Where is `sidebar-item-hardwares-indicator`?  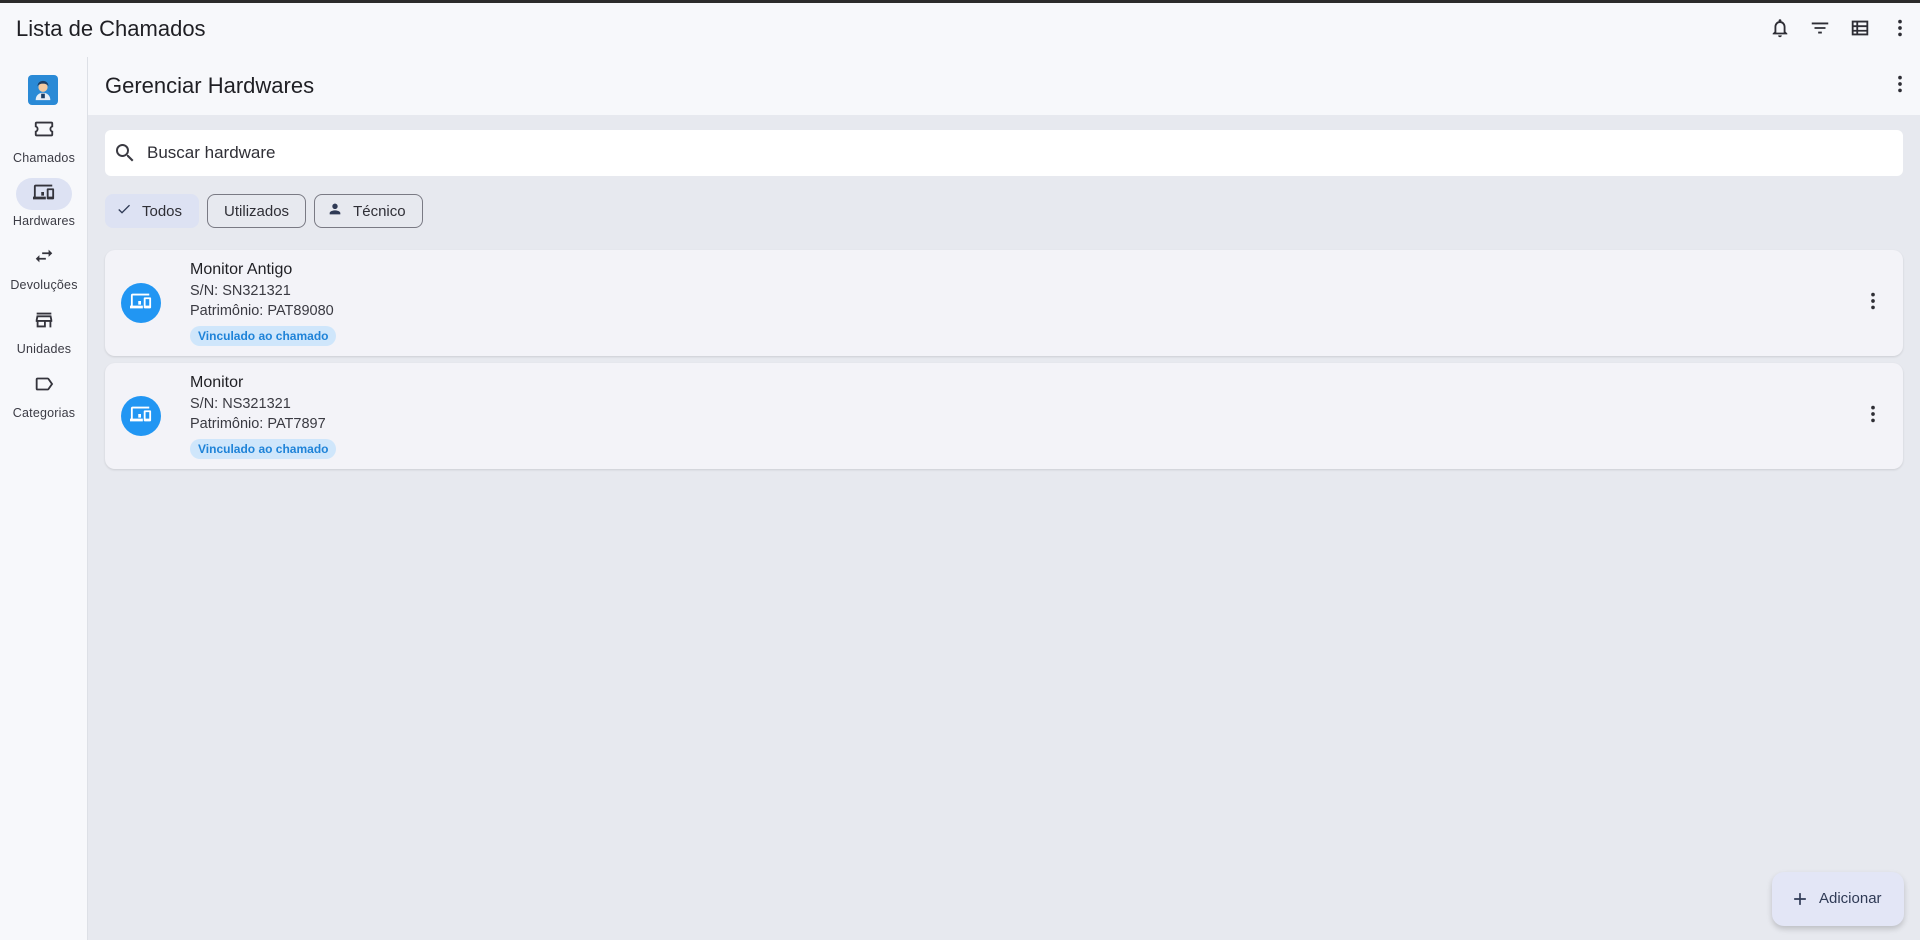 sidebar-item-hardwares-indicator is located at coordinates (44, 194).